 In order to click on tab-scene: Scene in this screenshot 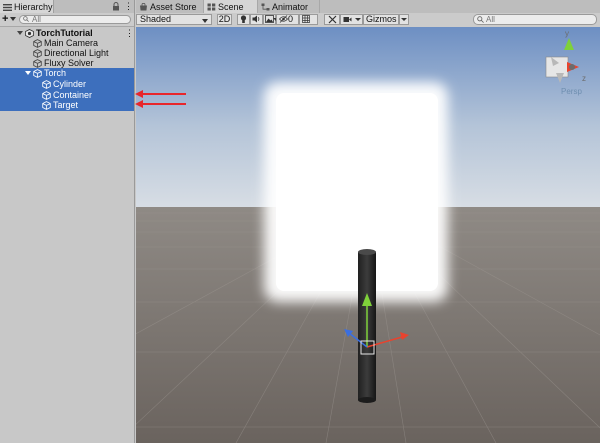, I will do `click(231, 6)`.